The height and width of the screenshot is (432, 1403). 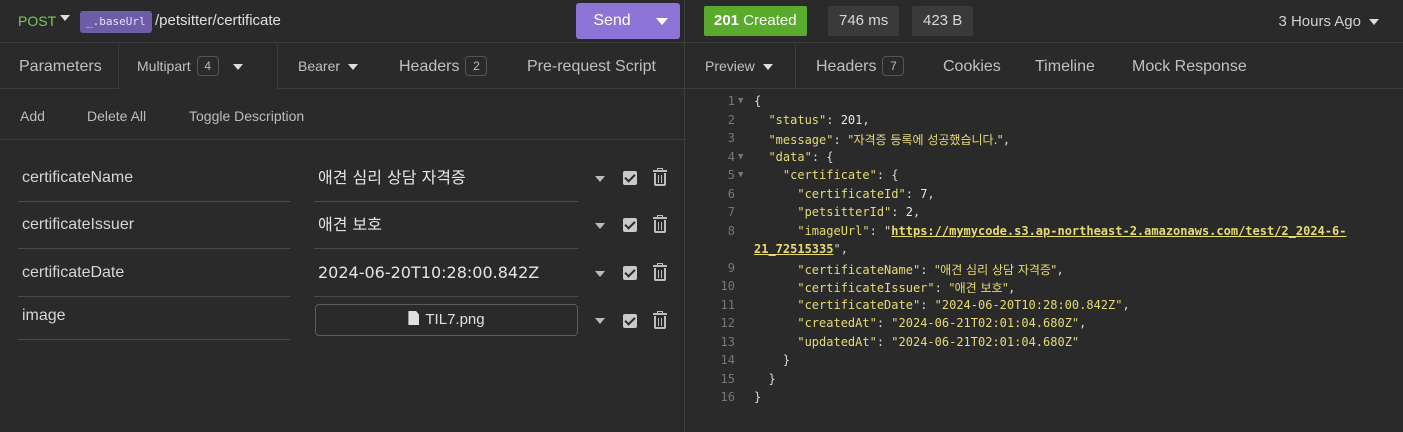 I want to click on send-button: Send, so click(x=628, y=21).